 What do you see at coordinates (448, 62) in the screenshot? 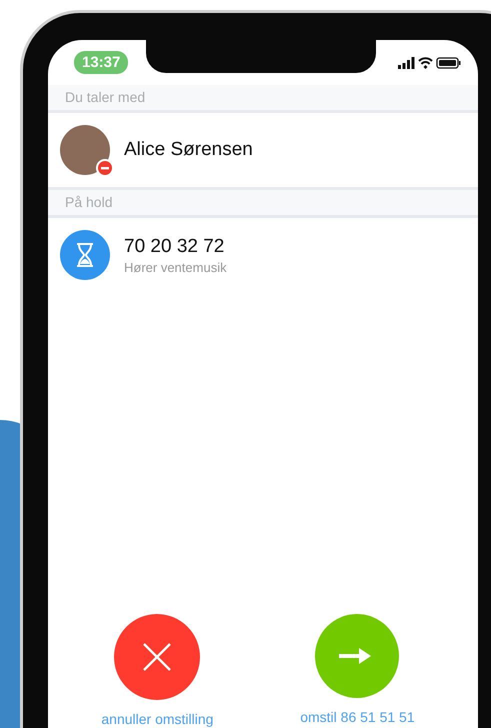
I see `battery-icon` at bounding box center [448, 62].